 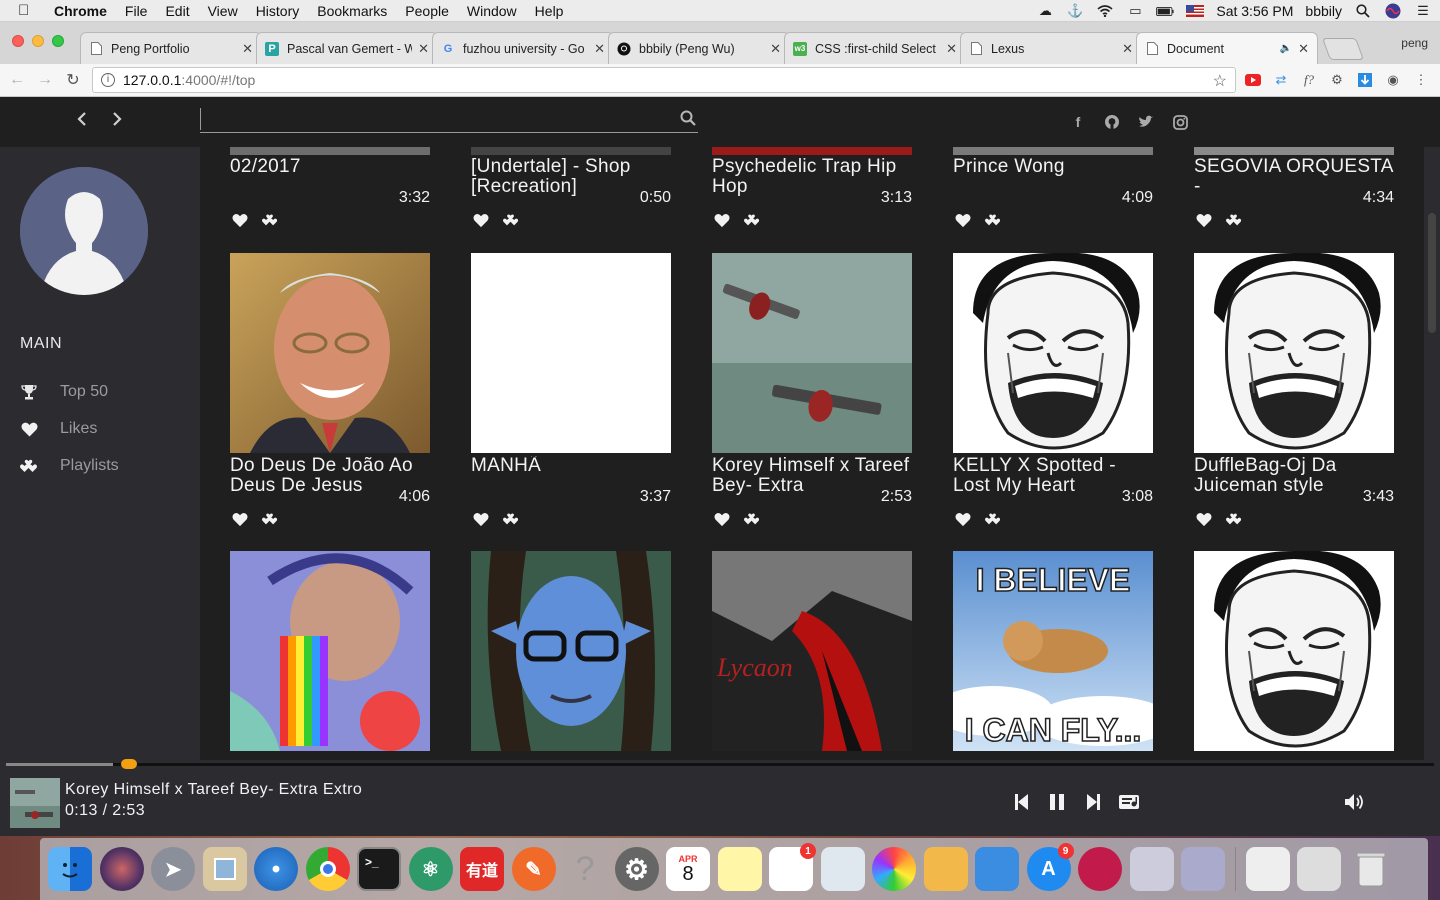 What do you see at coordinates (379, 869) in the screenshot?
I see `terminal-icon: >_` at bounding box center [379, 869].